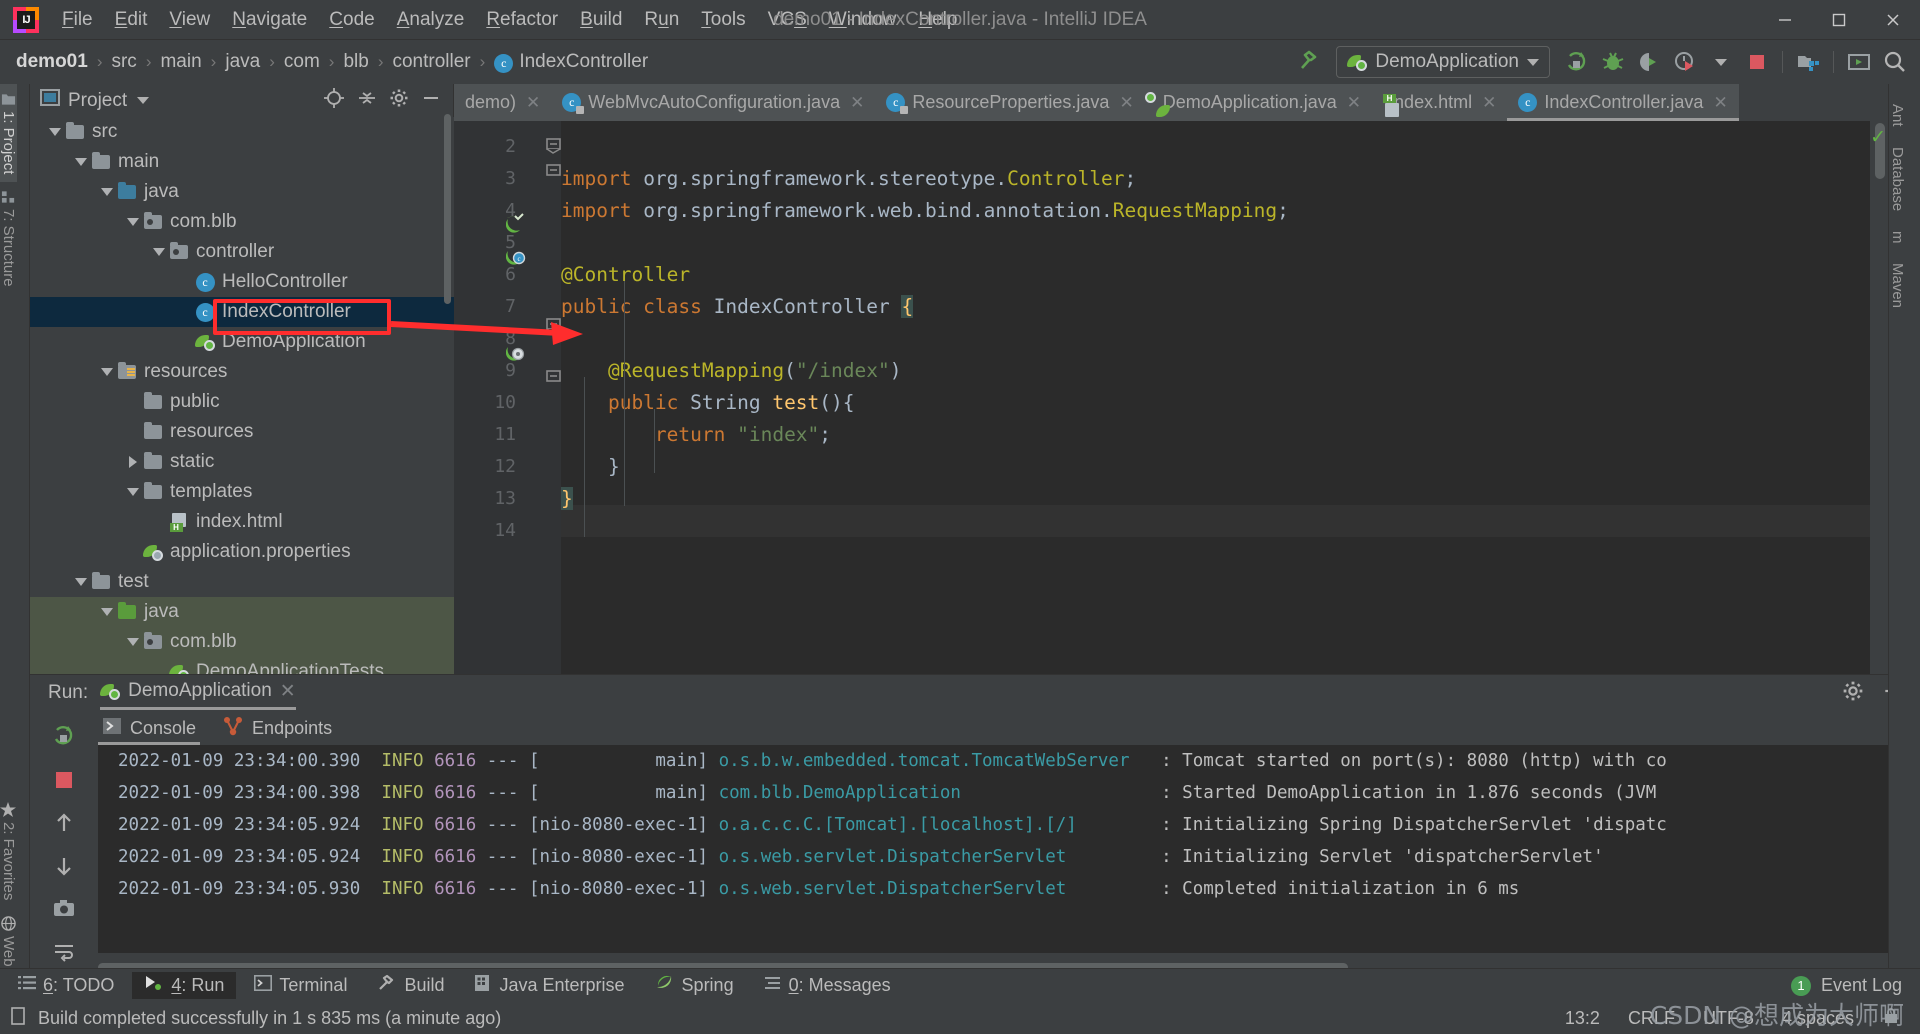 Image resolution: width=1920 pixels, height=1034 pixels. What do you see at coordinates (242, 582) in the screenshot?
I see `tree-node-test: test` at bounding box center [242, 582].